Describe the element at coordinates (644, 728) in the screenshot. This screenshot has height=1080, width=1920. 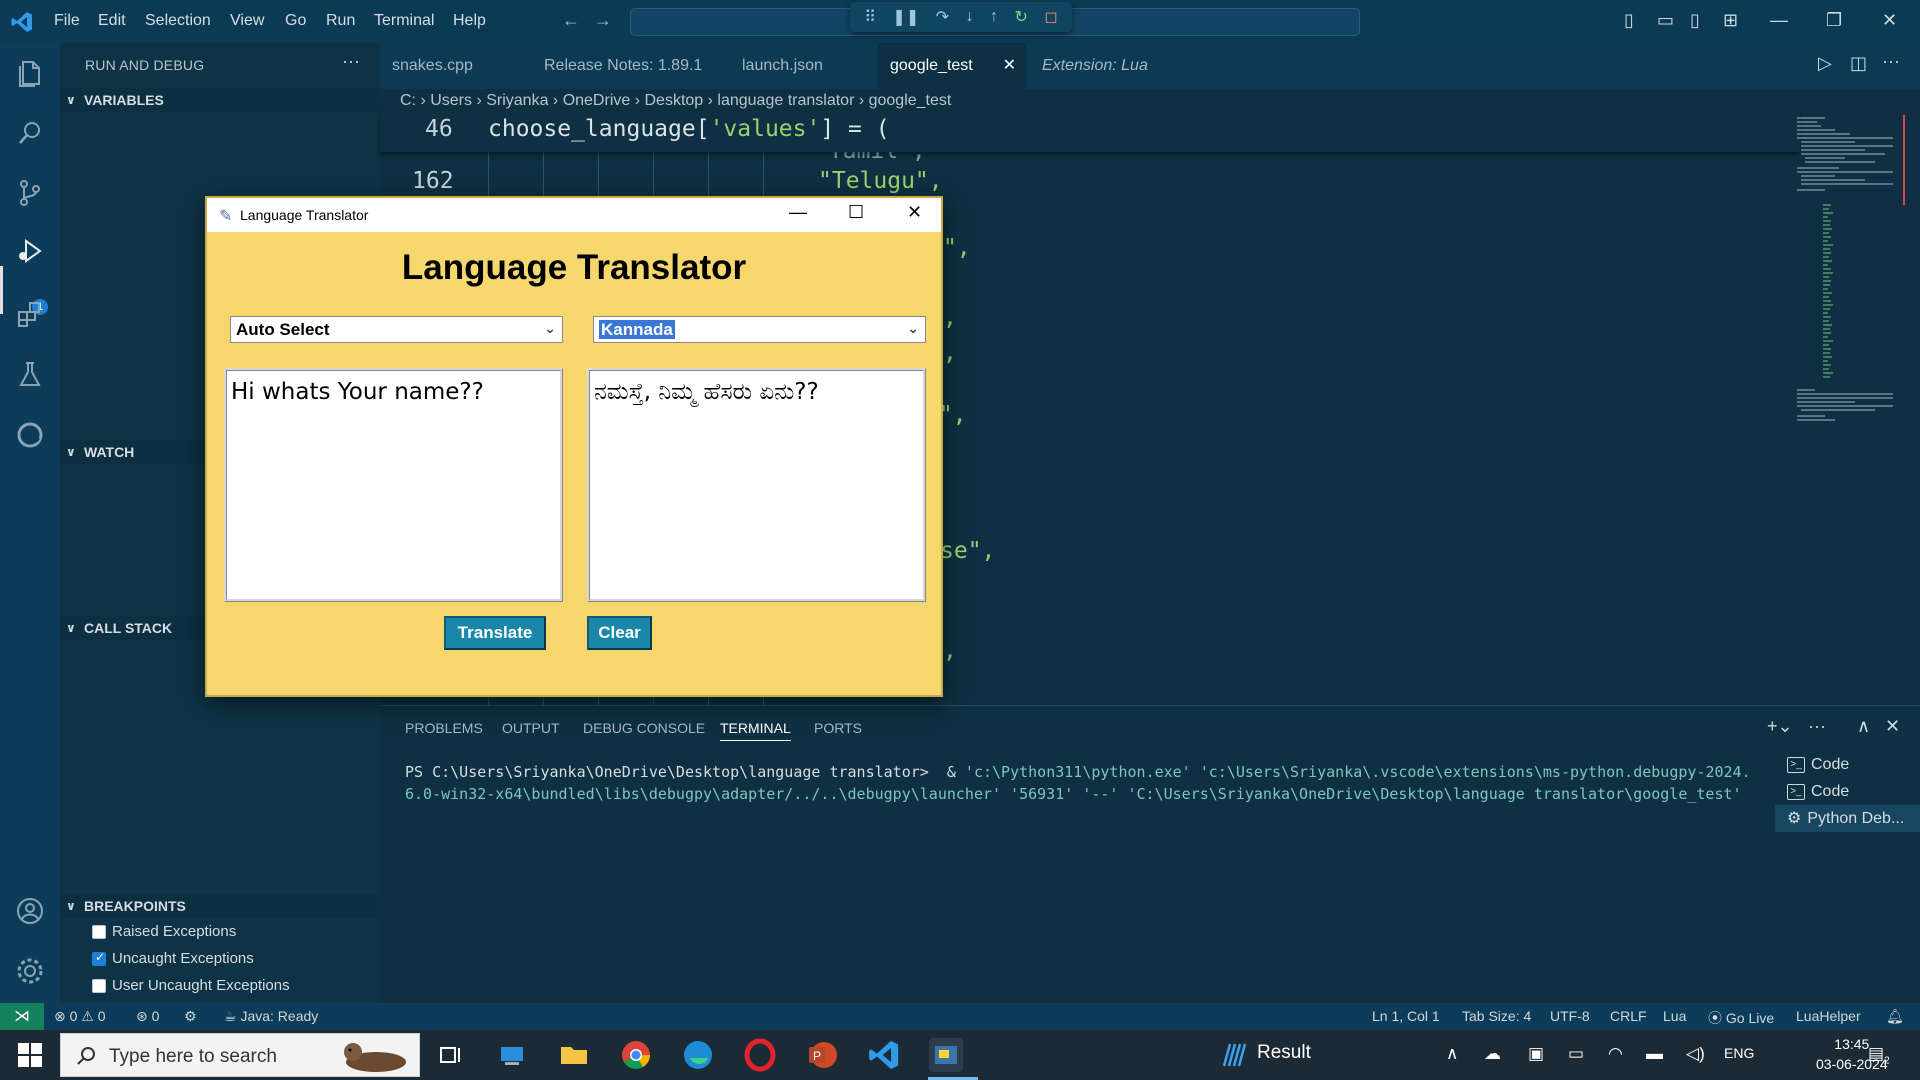
I see `tab-debug-console: DEBUG CONSOLE` at that location.